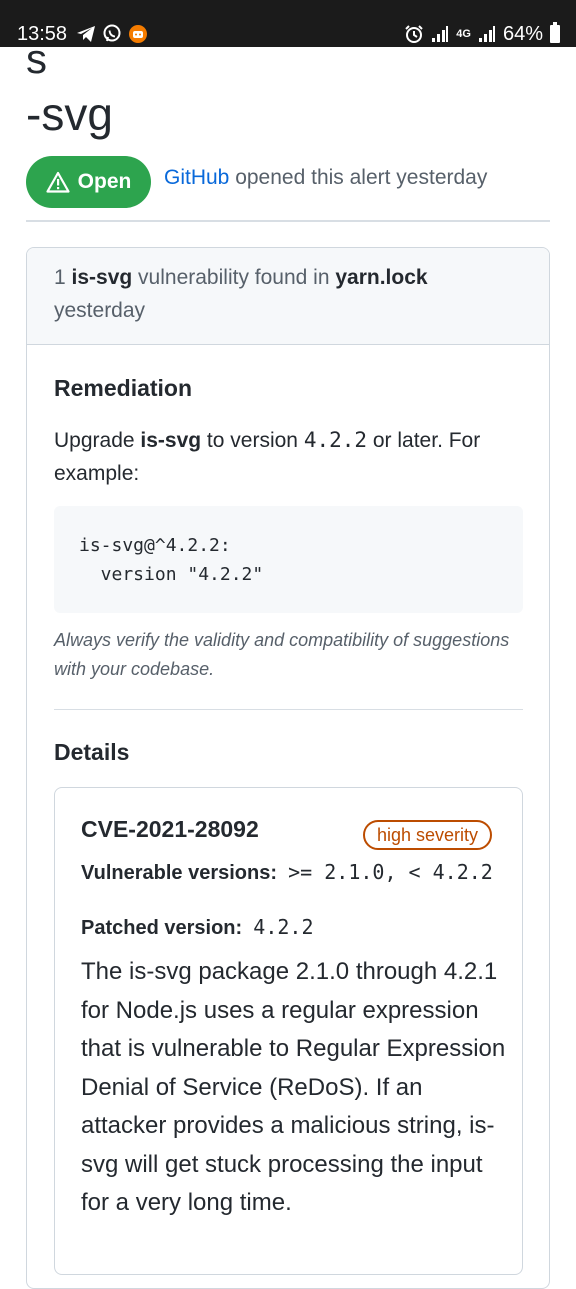 The width and height of the screenshot is (576, 1289). What do you see at coordinates (463, 33) in the screenshot?
I see `network-type-label: 4G` at bounding box center [463, 33].